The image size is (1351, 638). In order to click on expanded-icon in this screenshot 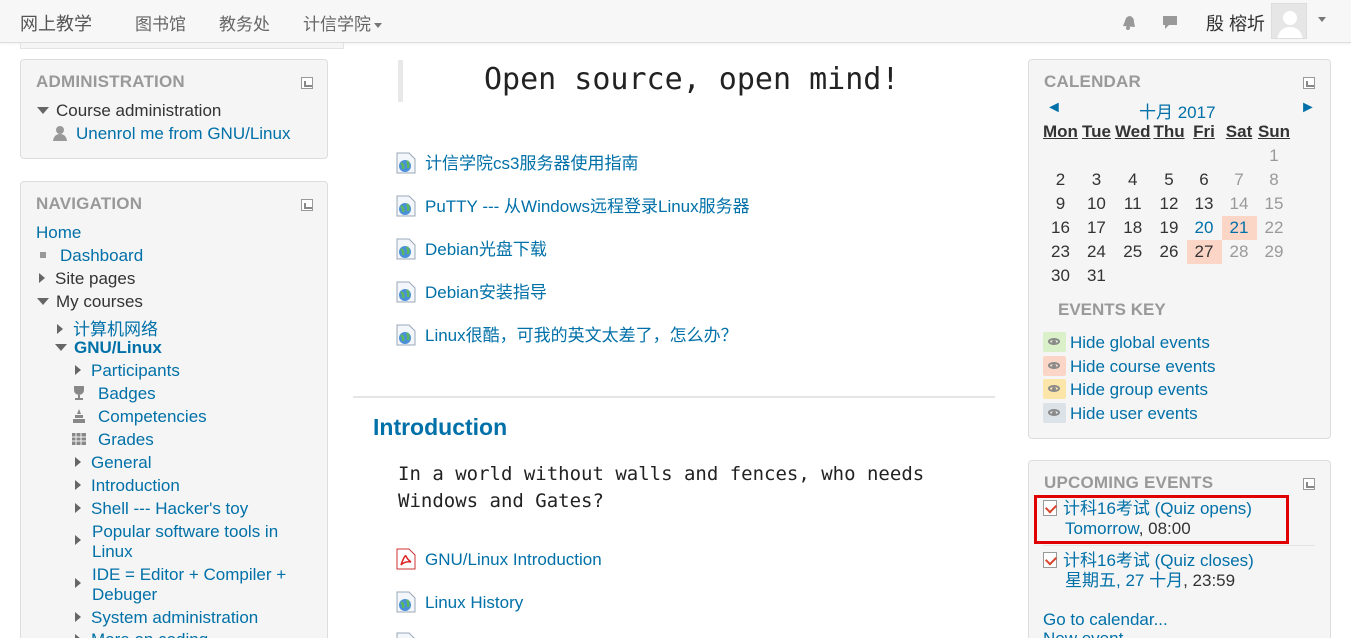, I will do `click(43, 301)`.